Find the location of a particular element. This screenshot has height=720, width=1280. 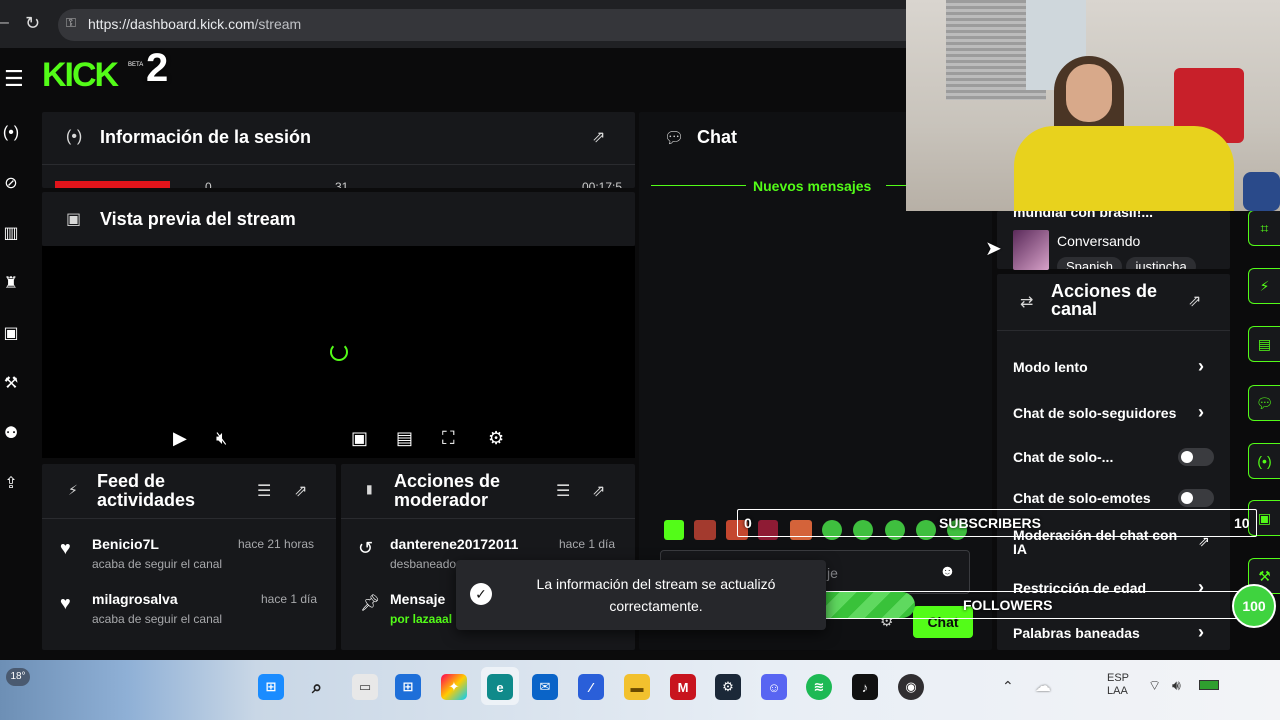

lang-layout: LAA is located at coordinates (1117, 691).